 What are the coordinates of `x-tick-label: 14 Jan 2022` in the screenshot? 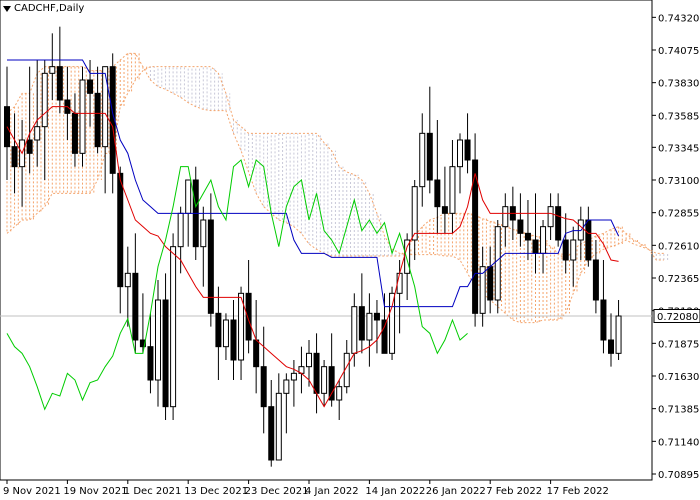 It's located at (395, 491).